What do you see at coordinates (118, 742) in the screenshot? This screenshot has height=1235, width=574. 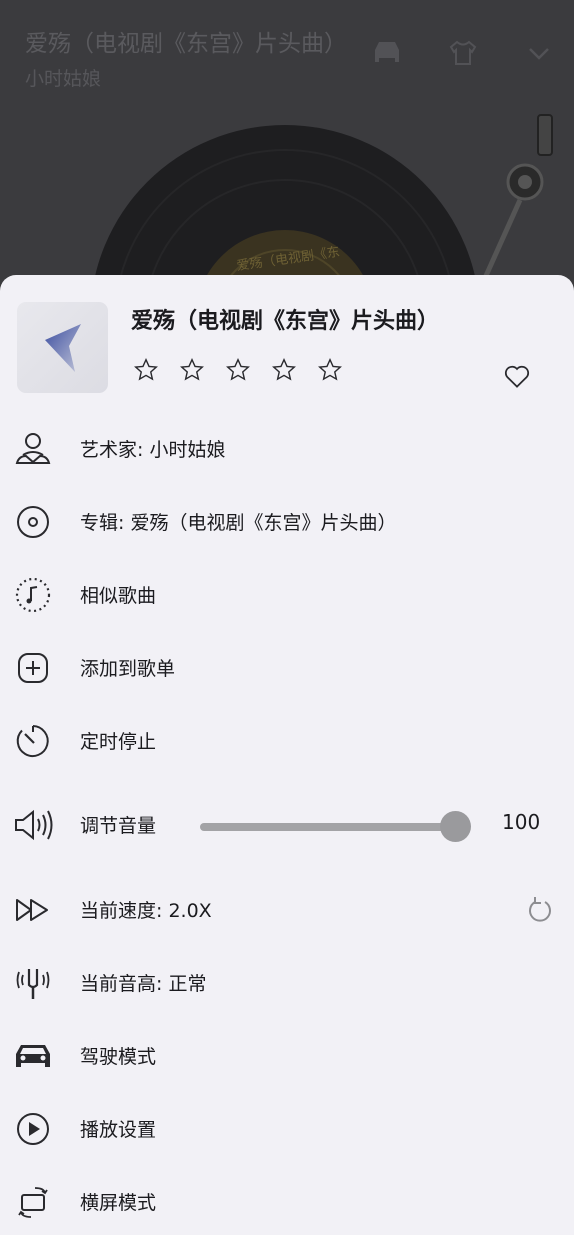 I see `sleep-timer-label: 定时停止` at bounding box center [118, 742].